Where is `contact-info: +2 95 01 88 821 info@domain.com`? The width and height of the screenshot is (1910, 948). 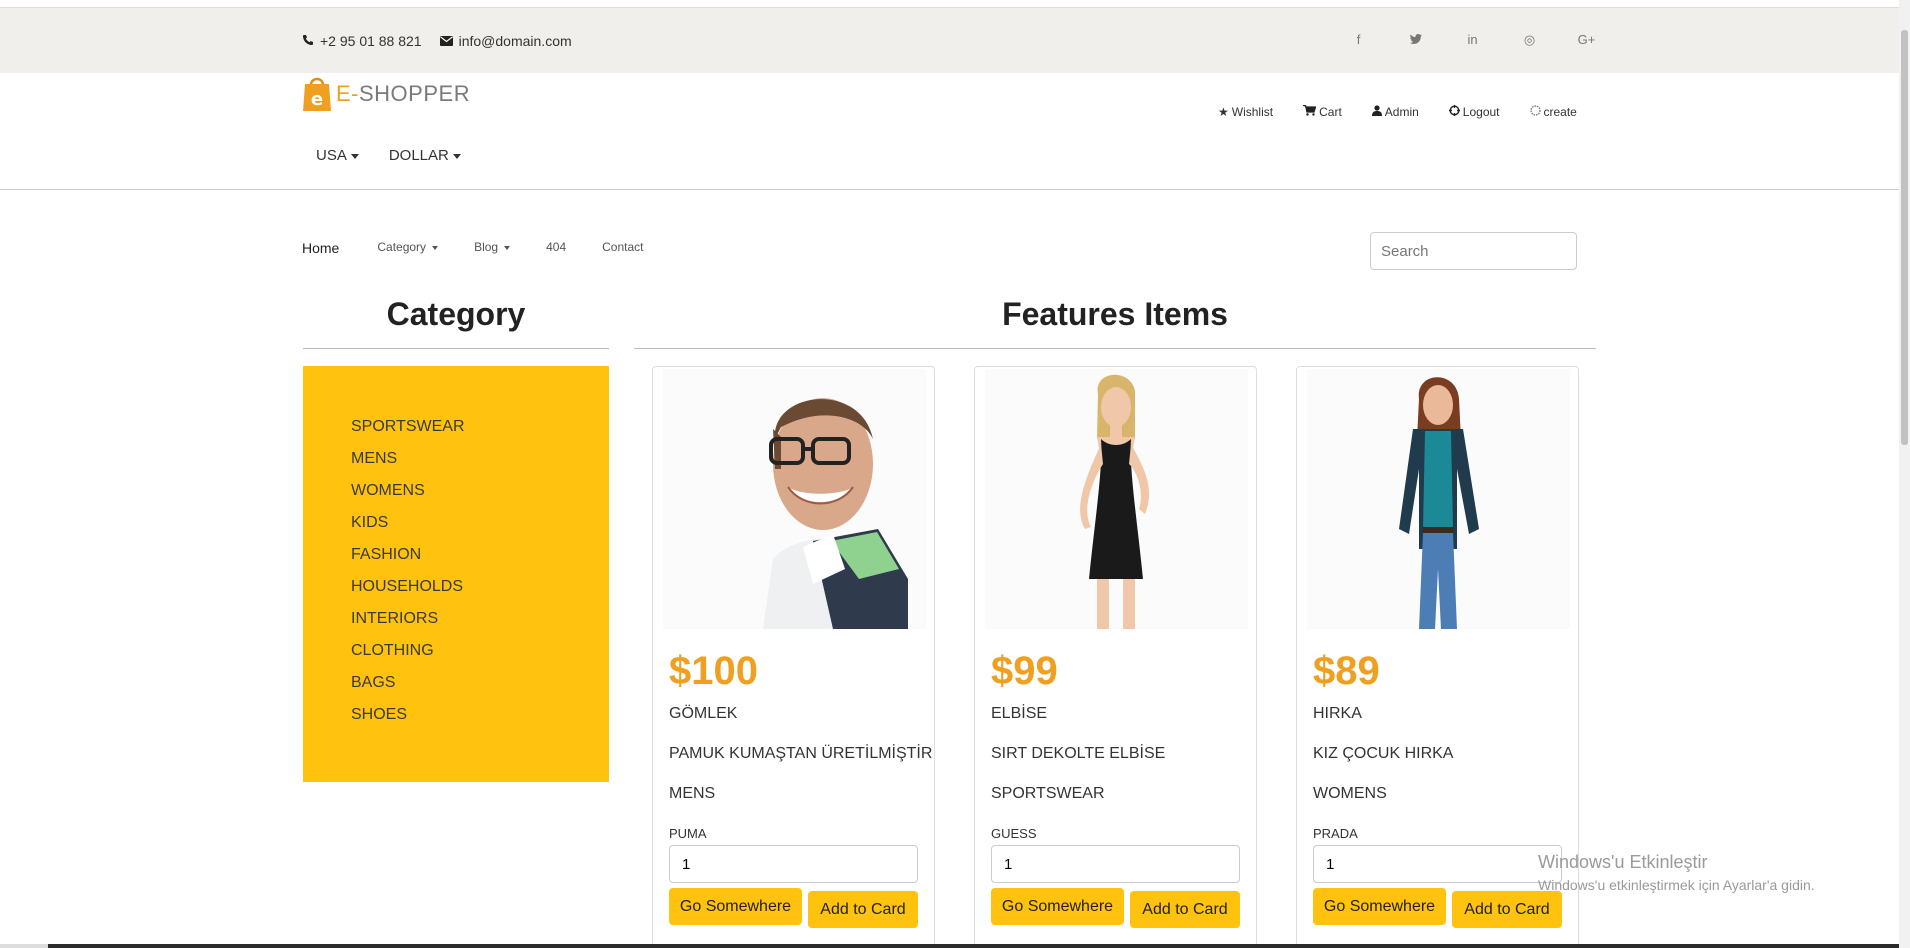
contact-info: +2 95 01 88 821 info@domain.com is located at coordinates (437, 41).